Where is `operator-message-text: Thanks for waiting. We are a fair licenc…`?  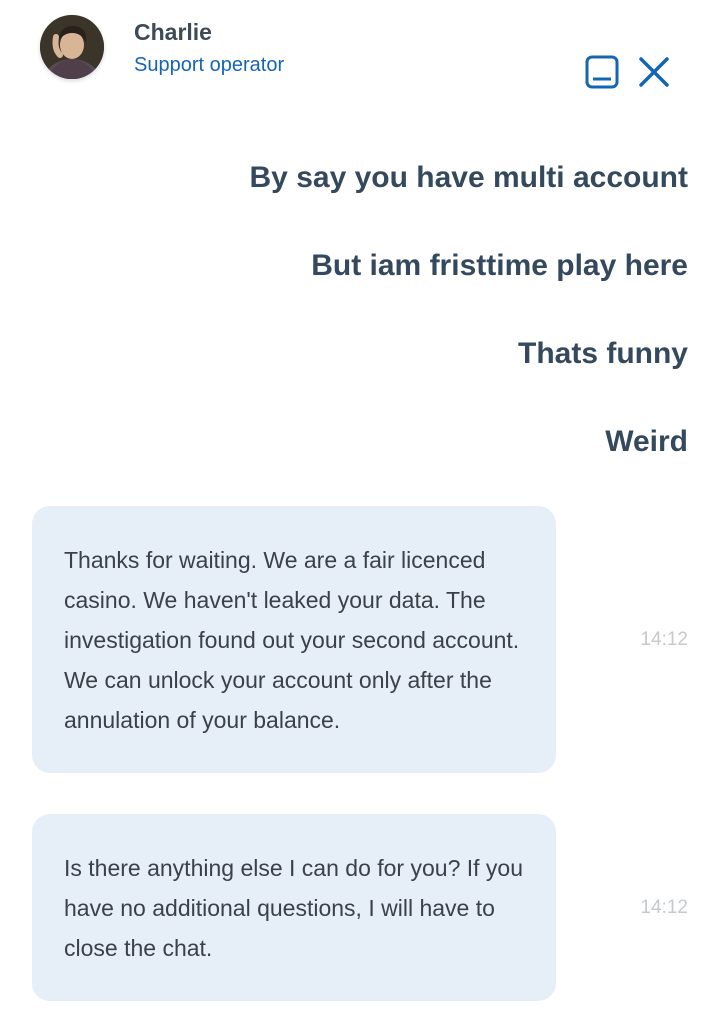
operator-message-text: Thanks for waiting. We are a fair licenc… is located at coordinates (292, 640).